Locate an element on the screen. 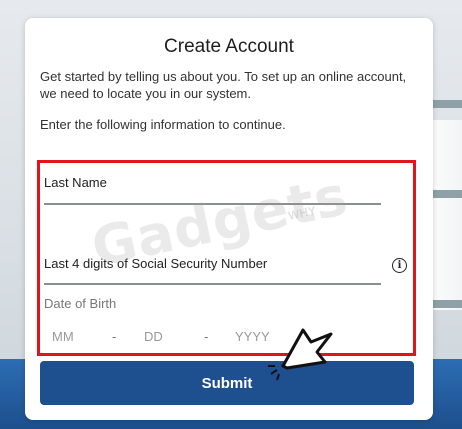 Image resolution: width=462 pixels, height=429 pixels. last-name-input is located at coordinates (212, 204).